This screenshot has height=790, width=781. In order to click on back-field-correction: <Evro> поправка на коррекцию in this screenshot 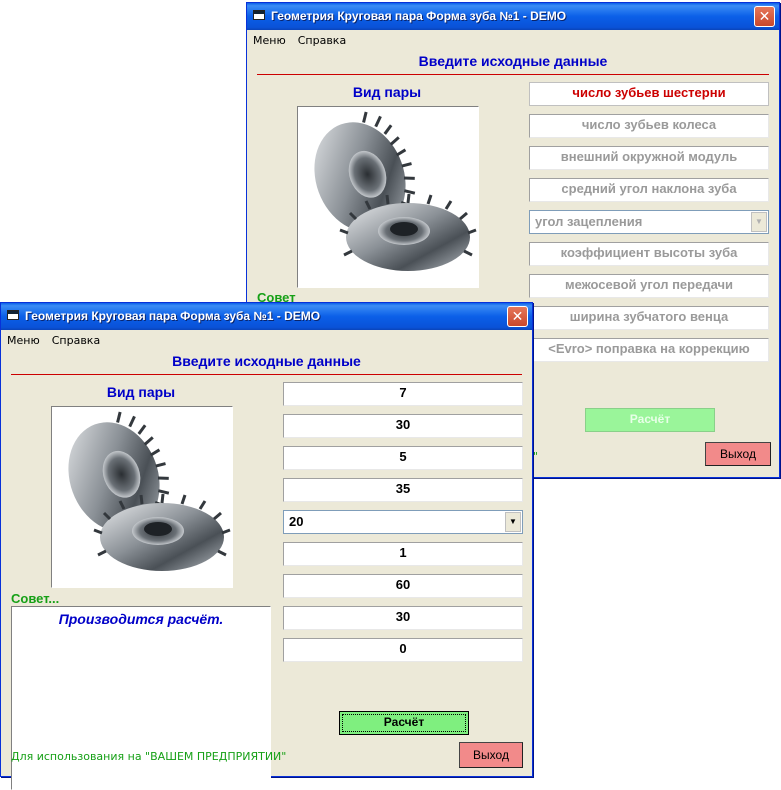, I will do `click(649, 350)`.